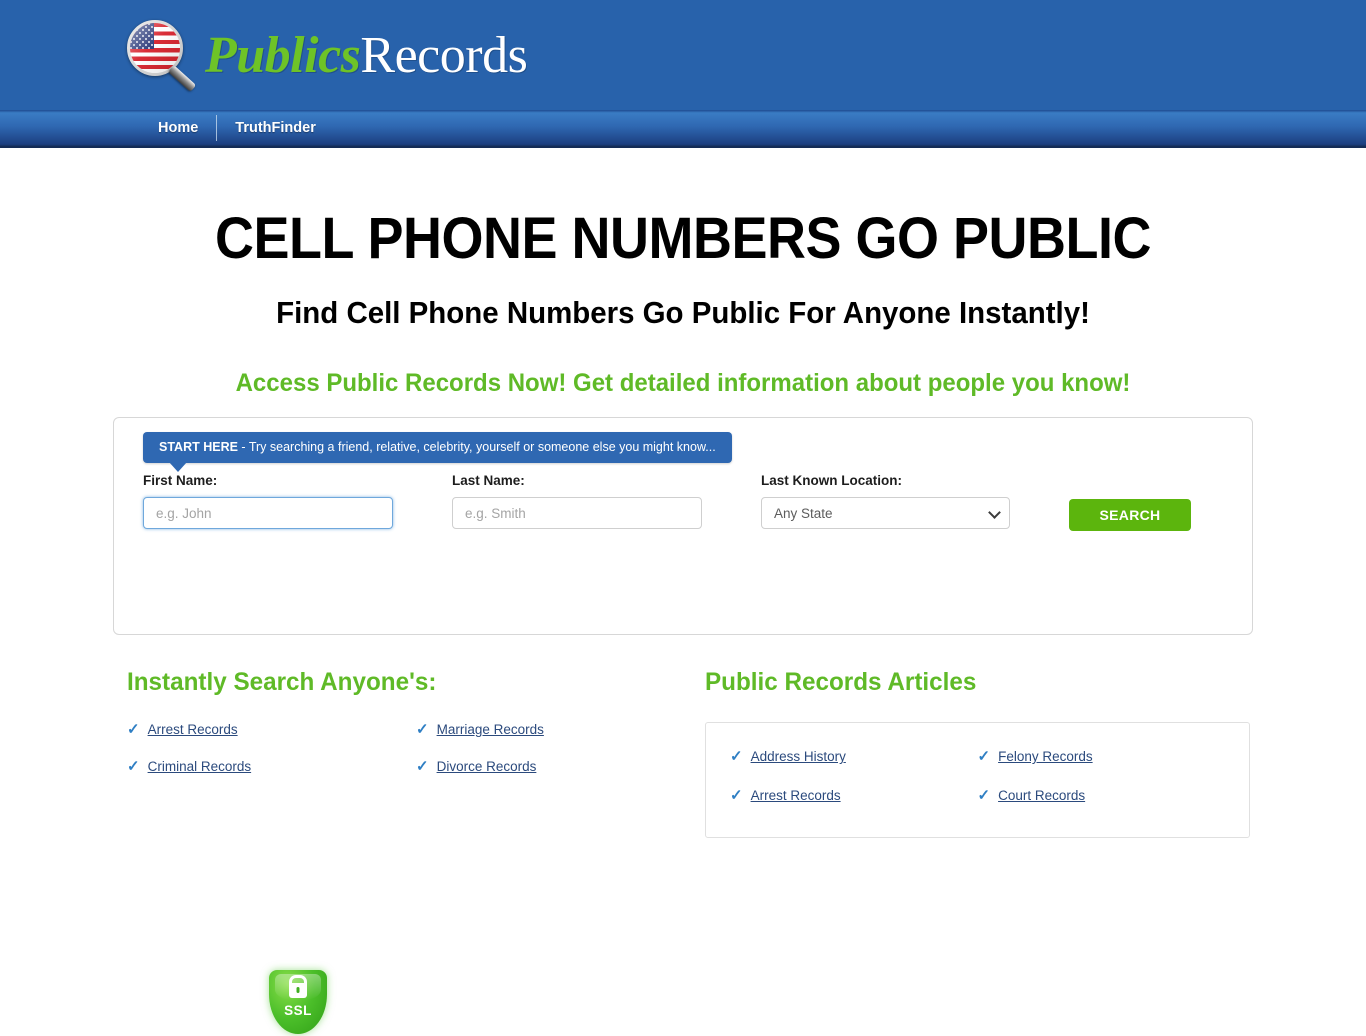 The height and width of the screenshot is (1036, 1366). I want to click on magnifier-handle, so click(182, 78).